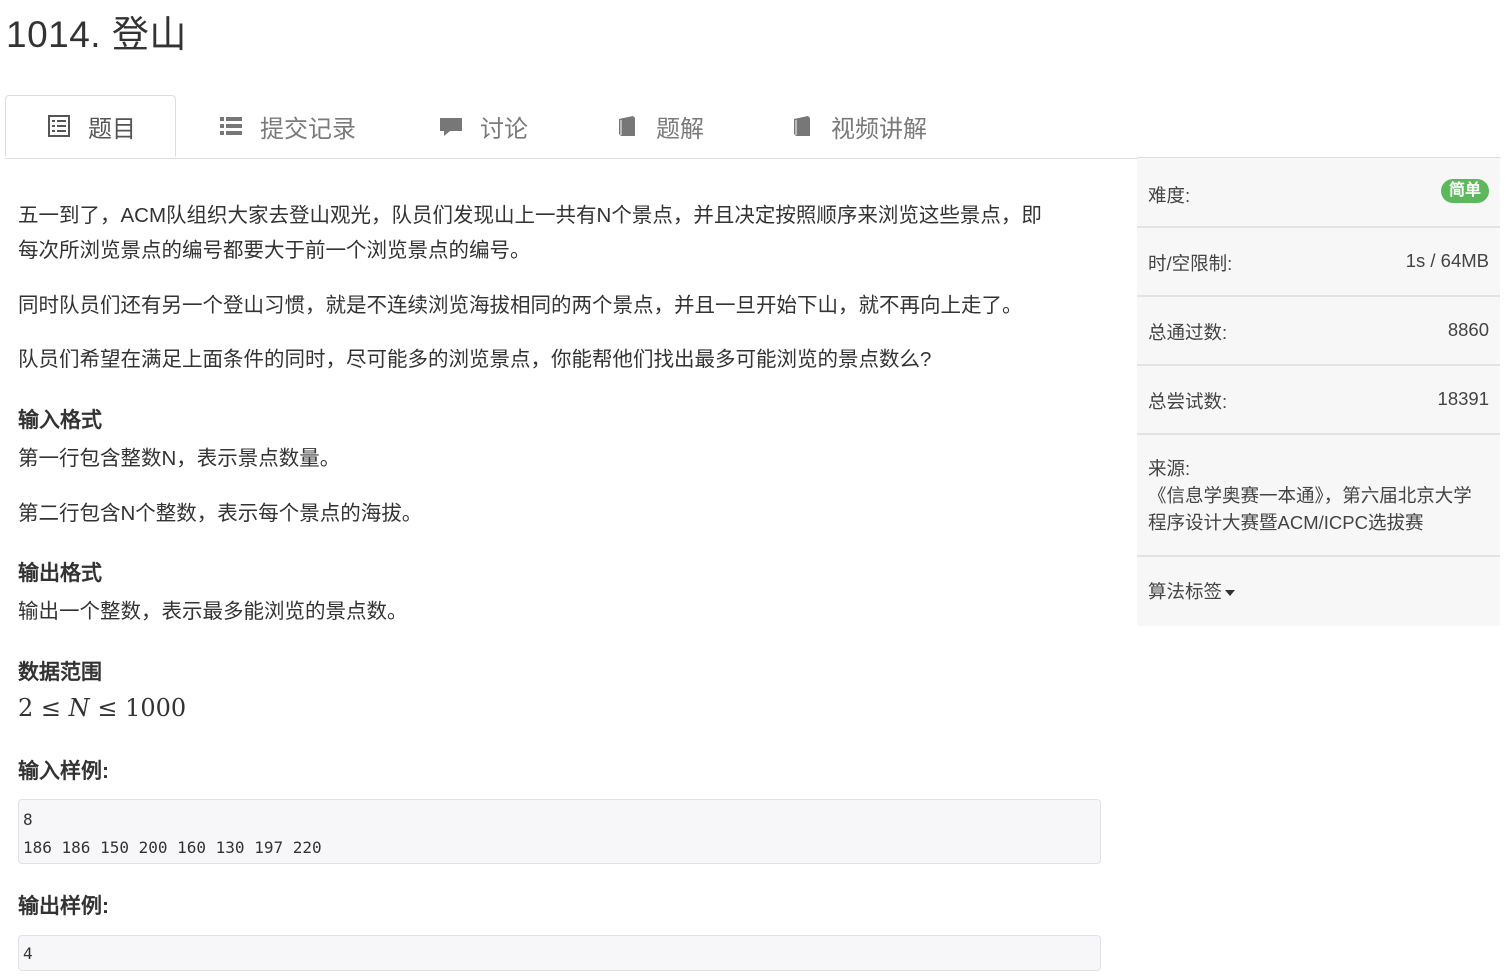 The image size is (1512, 980). What do you see at coordinates (879, 129) in the screenshot?
I see `tab-label: 视频讲解` at bounding box center [879, 129].